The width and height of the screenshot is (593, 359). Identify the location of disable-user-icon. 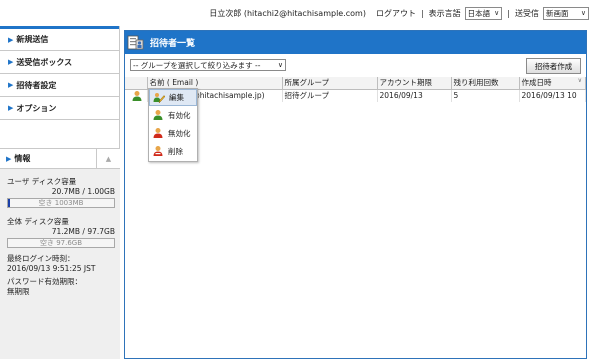
(158, 133).